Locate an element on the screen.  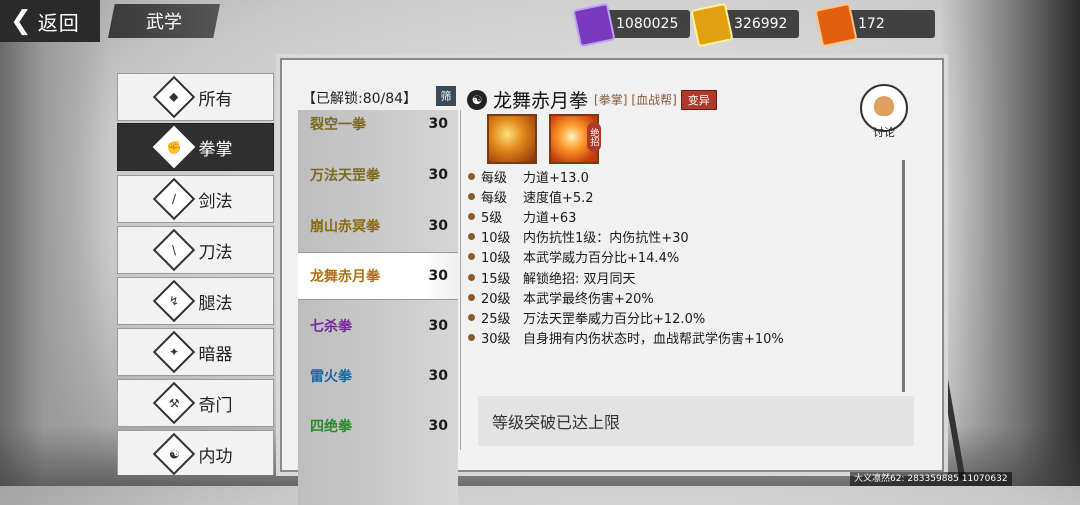
resource-gold: 326992 is located at coordinates (745, 25).